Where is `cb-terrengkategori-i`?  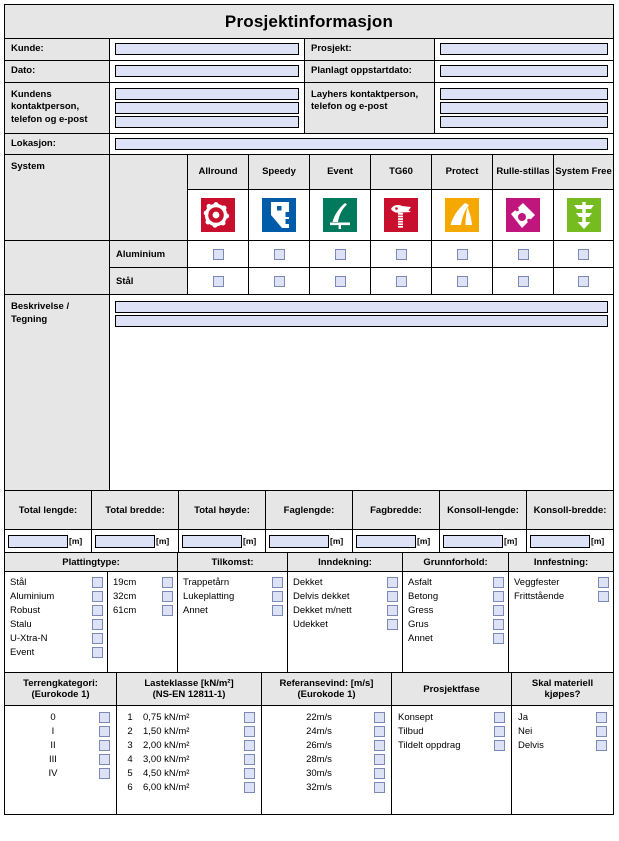 cb-terrengkategori-i is located at coordinates (104, 731).